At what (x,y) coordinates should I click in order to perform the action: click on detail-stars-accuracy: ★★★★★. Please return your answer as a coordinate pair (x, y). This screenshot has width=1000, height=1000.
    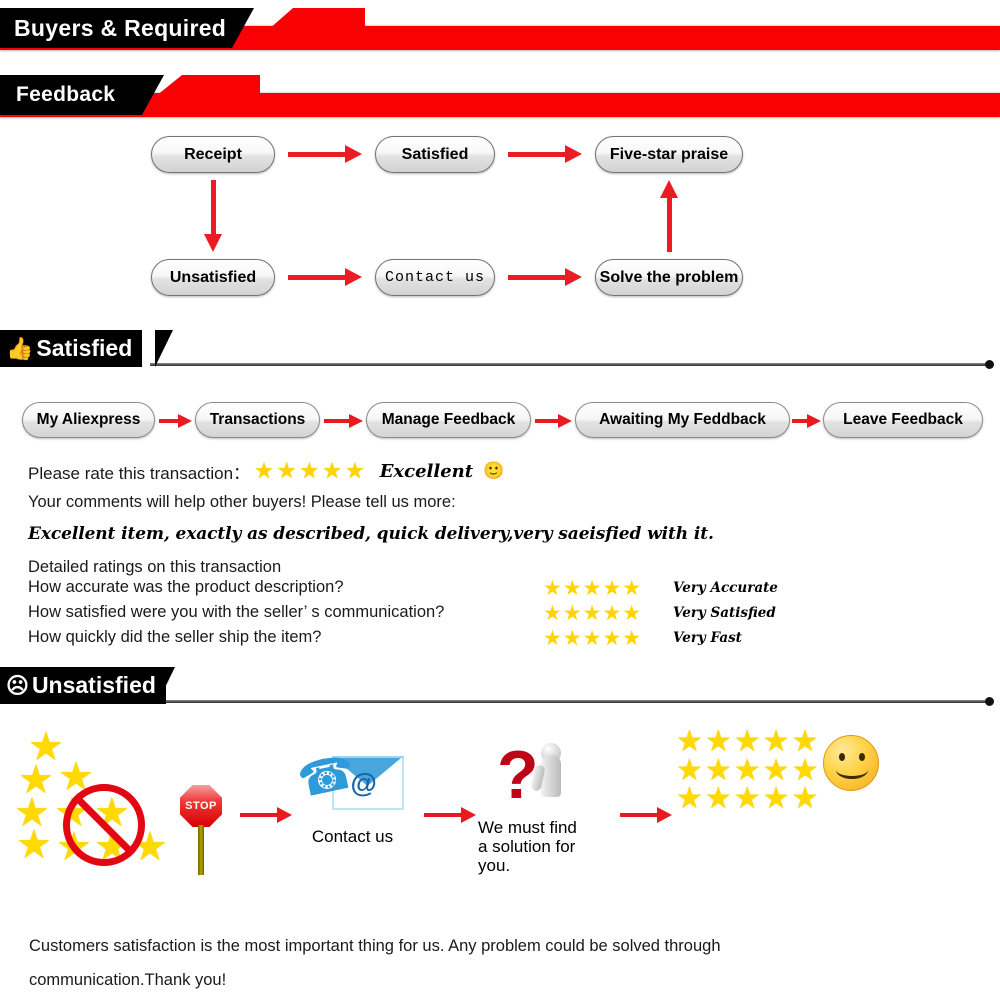
    Looking at the image, I should click on (593, 588).